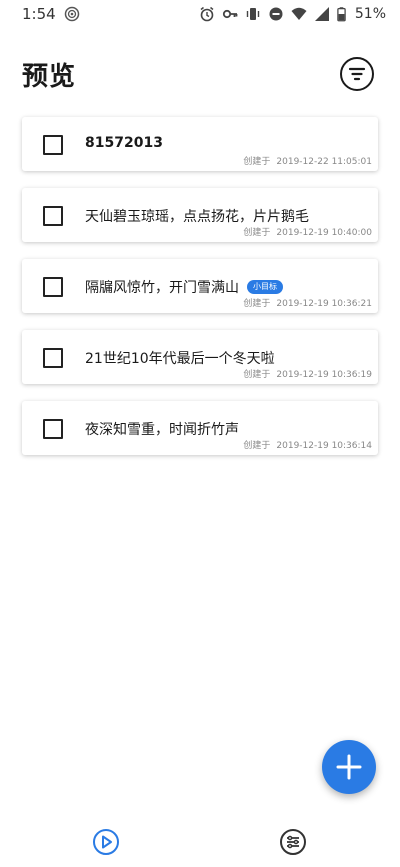 The width and height of the screenshot is (400, 867). Describe the element at coordinates (71, 14) in the screenshot. I see `podcast-icon` at that location.